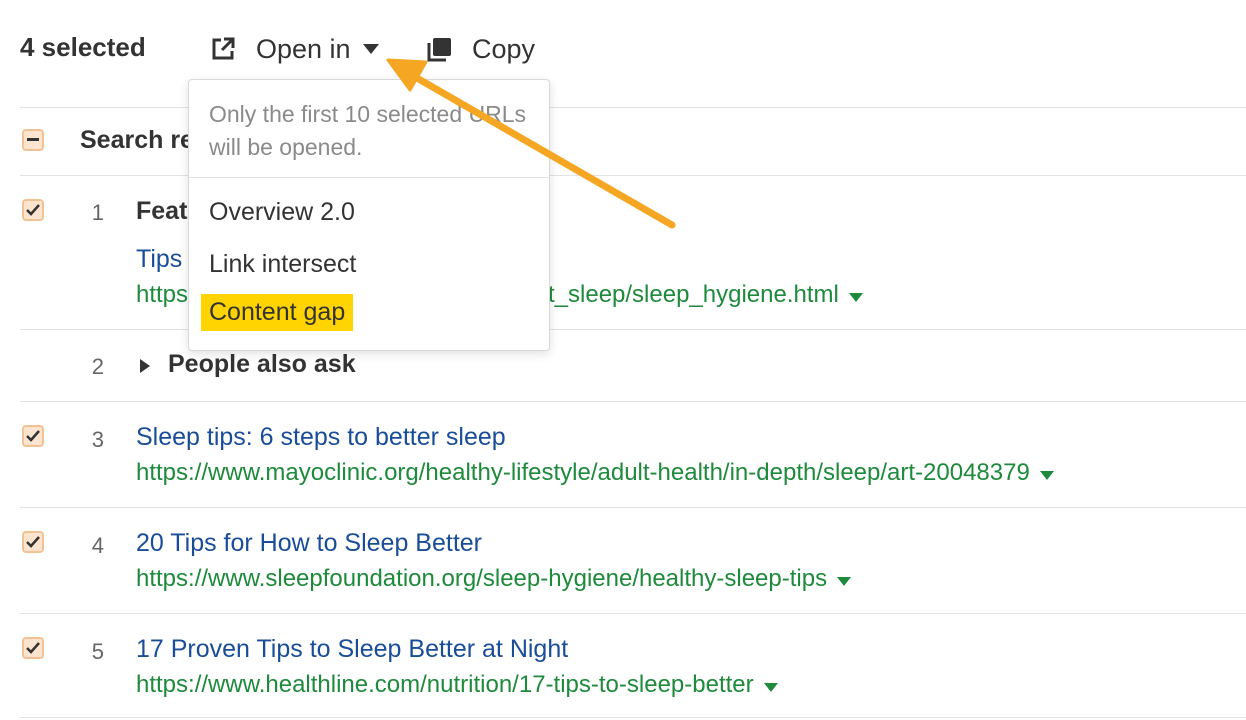 The image size is (1246, 720). I want to click on row-number: 5, so click(97, 651).